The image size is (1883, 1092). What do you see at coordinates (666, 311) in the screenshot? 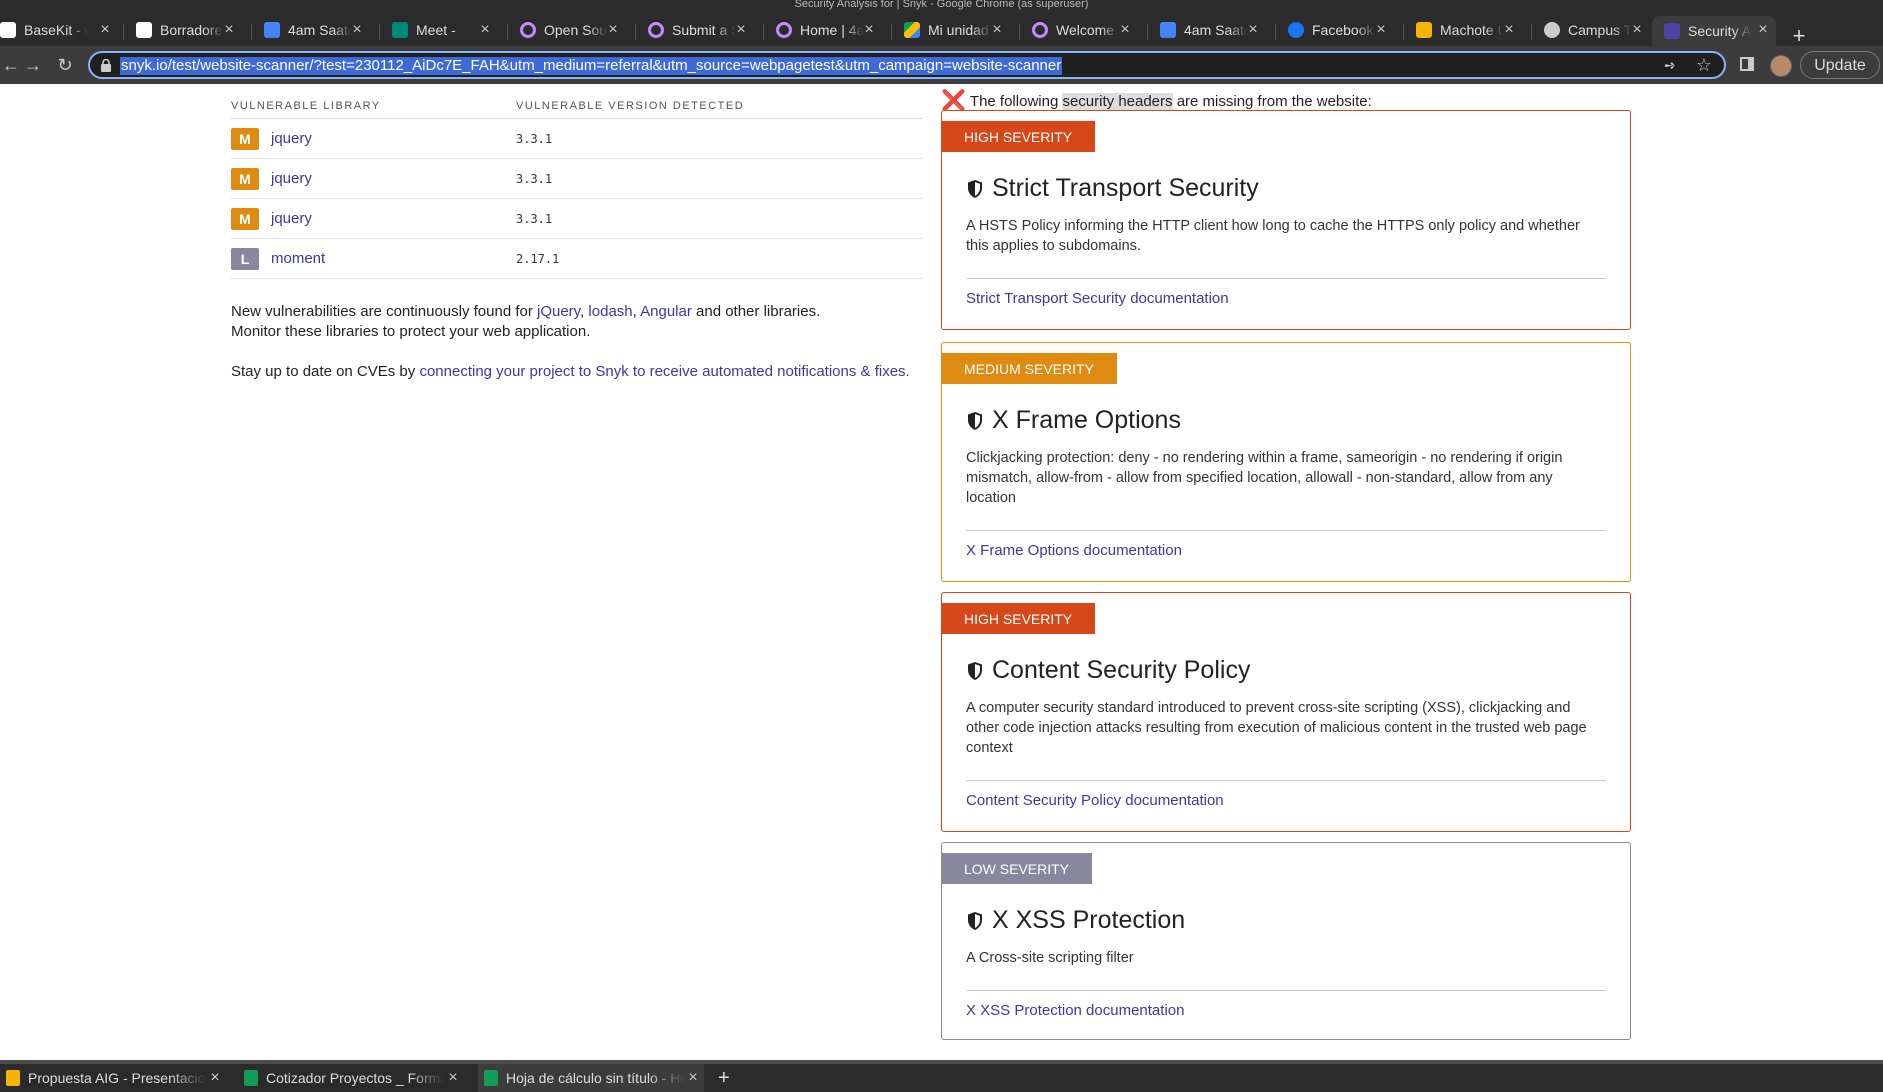
I see `angular-link: Angular` at bounding box center [666, 311].